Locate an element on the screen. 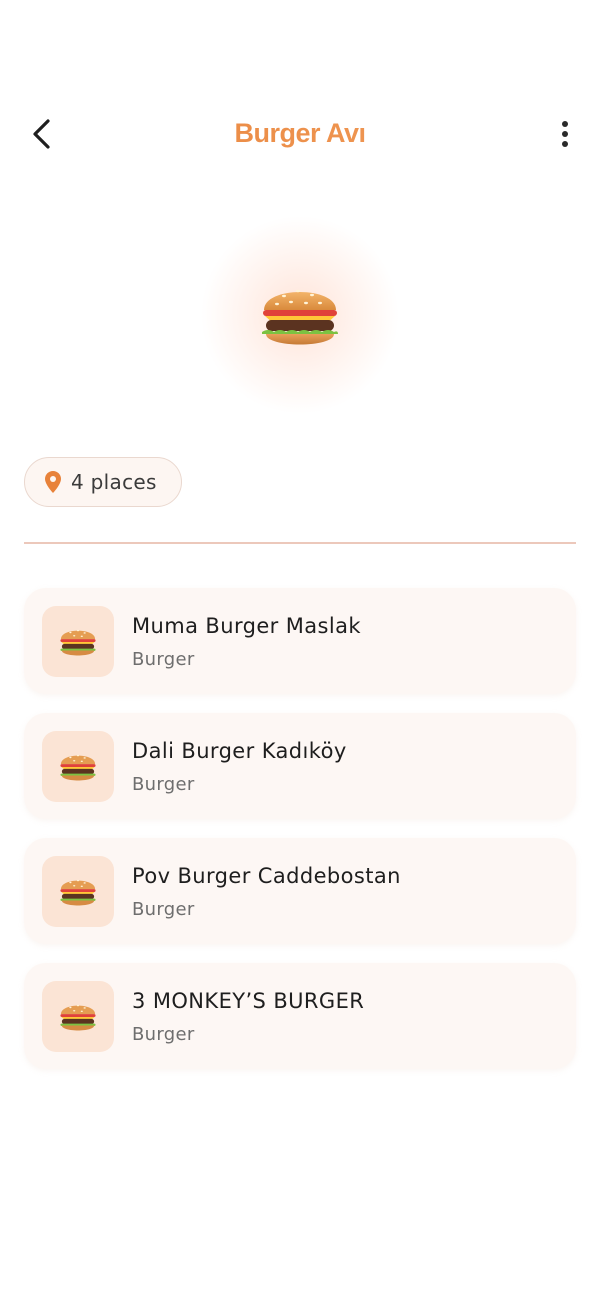 The width and height of the screenshot is (600, 1304). location-pin-icon is located at coordinates (53, 482).